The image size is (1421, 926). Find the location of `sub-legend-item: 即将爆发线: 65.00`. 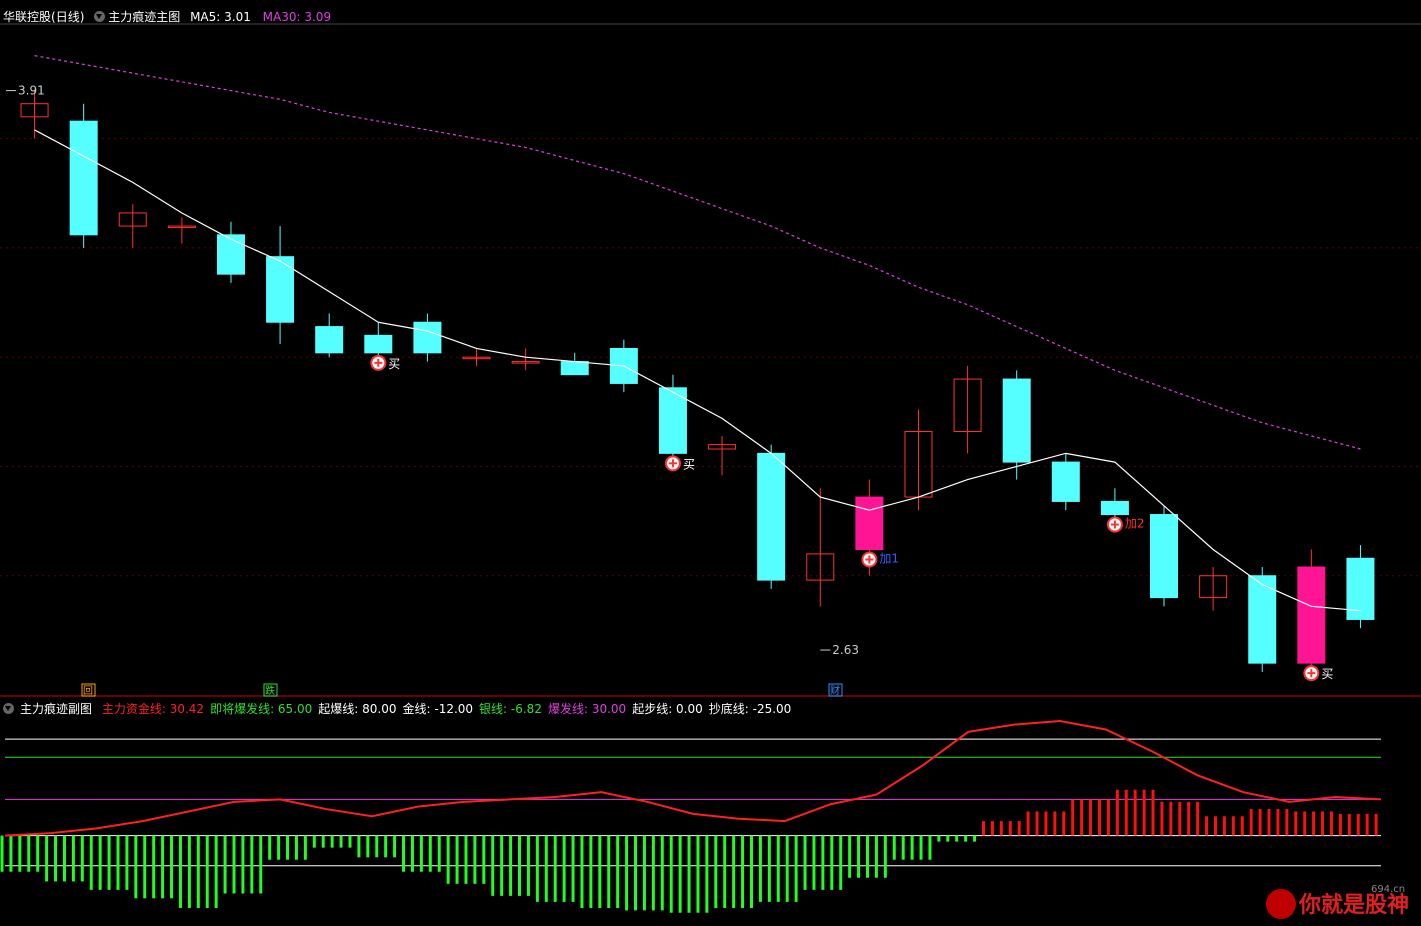

sub-legend-item: 即将爆发线: 65.00 is located at coordinates (261, 709).